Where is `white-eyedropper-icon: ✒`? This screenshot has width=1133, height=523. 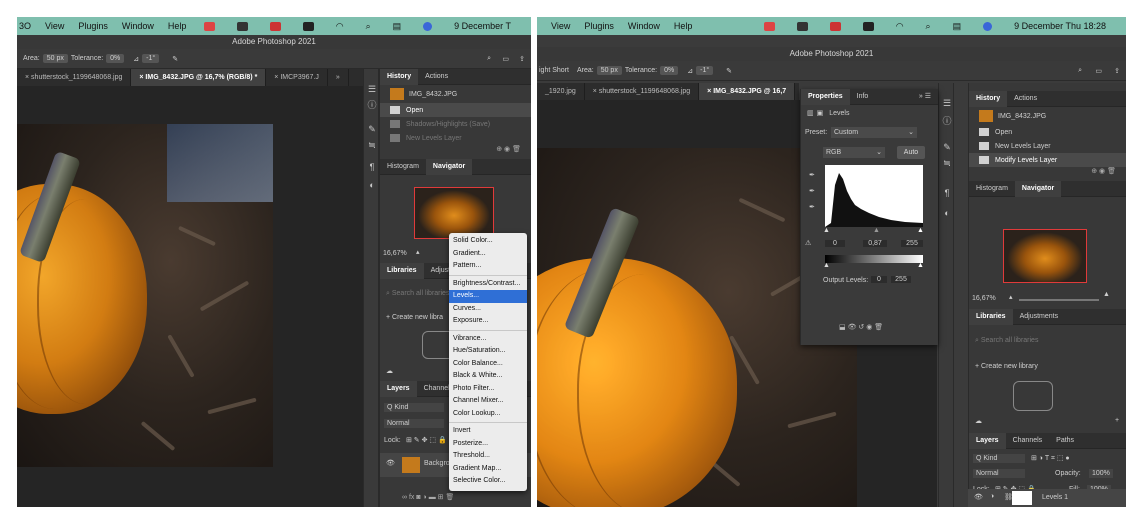
white-eyedropper-icon: ✒ is located at coordinates (812, 207).